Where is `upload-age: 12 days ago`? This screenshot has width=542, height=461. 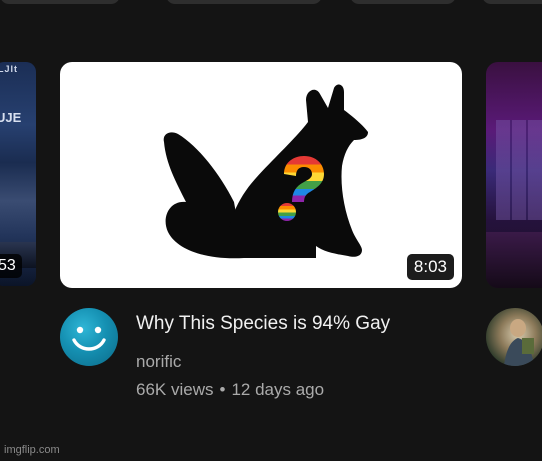 upload-age: 12 days ago is located at coordinates (278, 389).